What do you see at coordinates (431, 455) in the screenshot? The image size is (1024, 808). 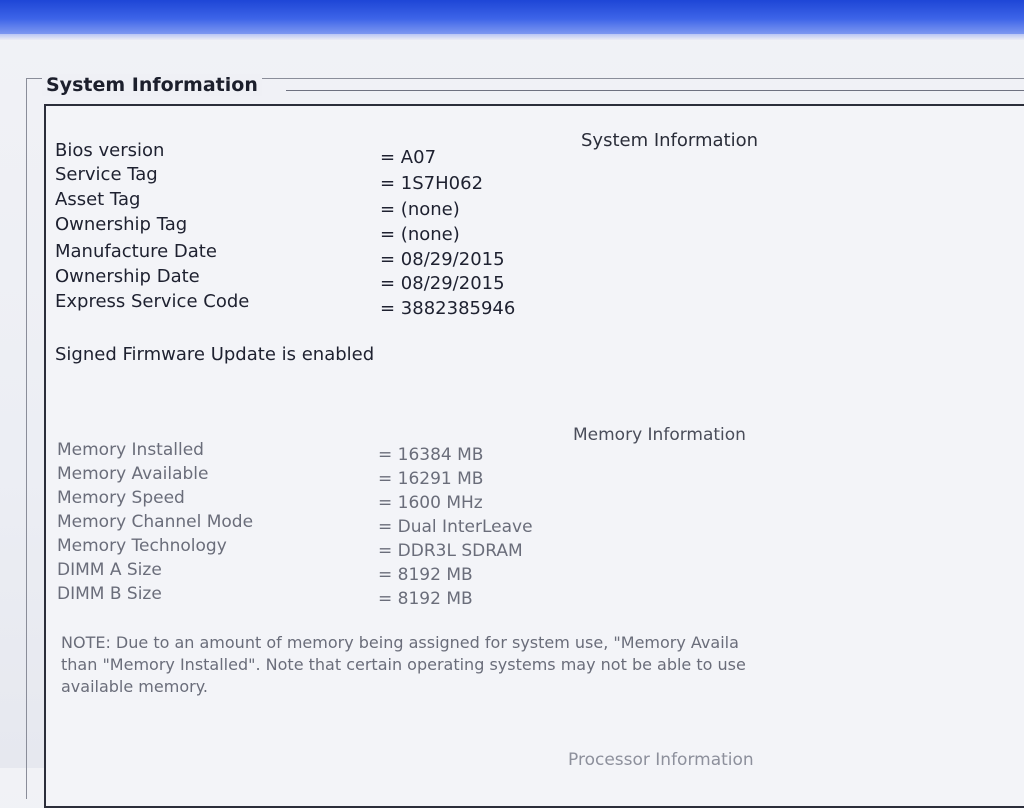 I see `memory-installed-value: = 16384 MB` at bounding box center [431, 455].